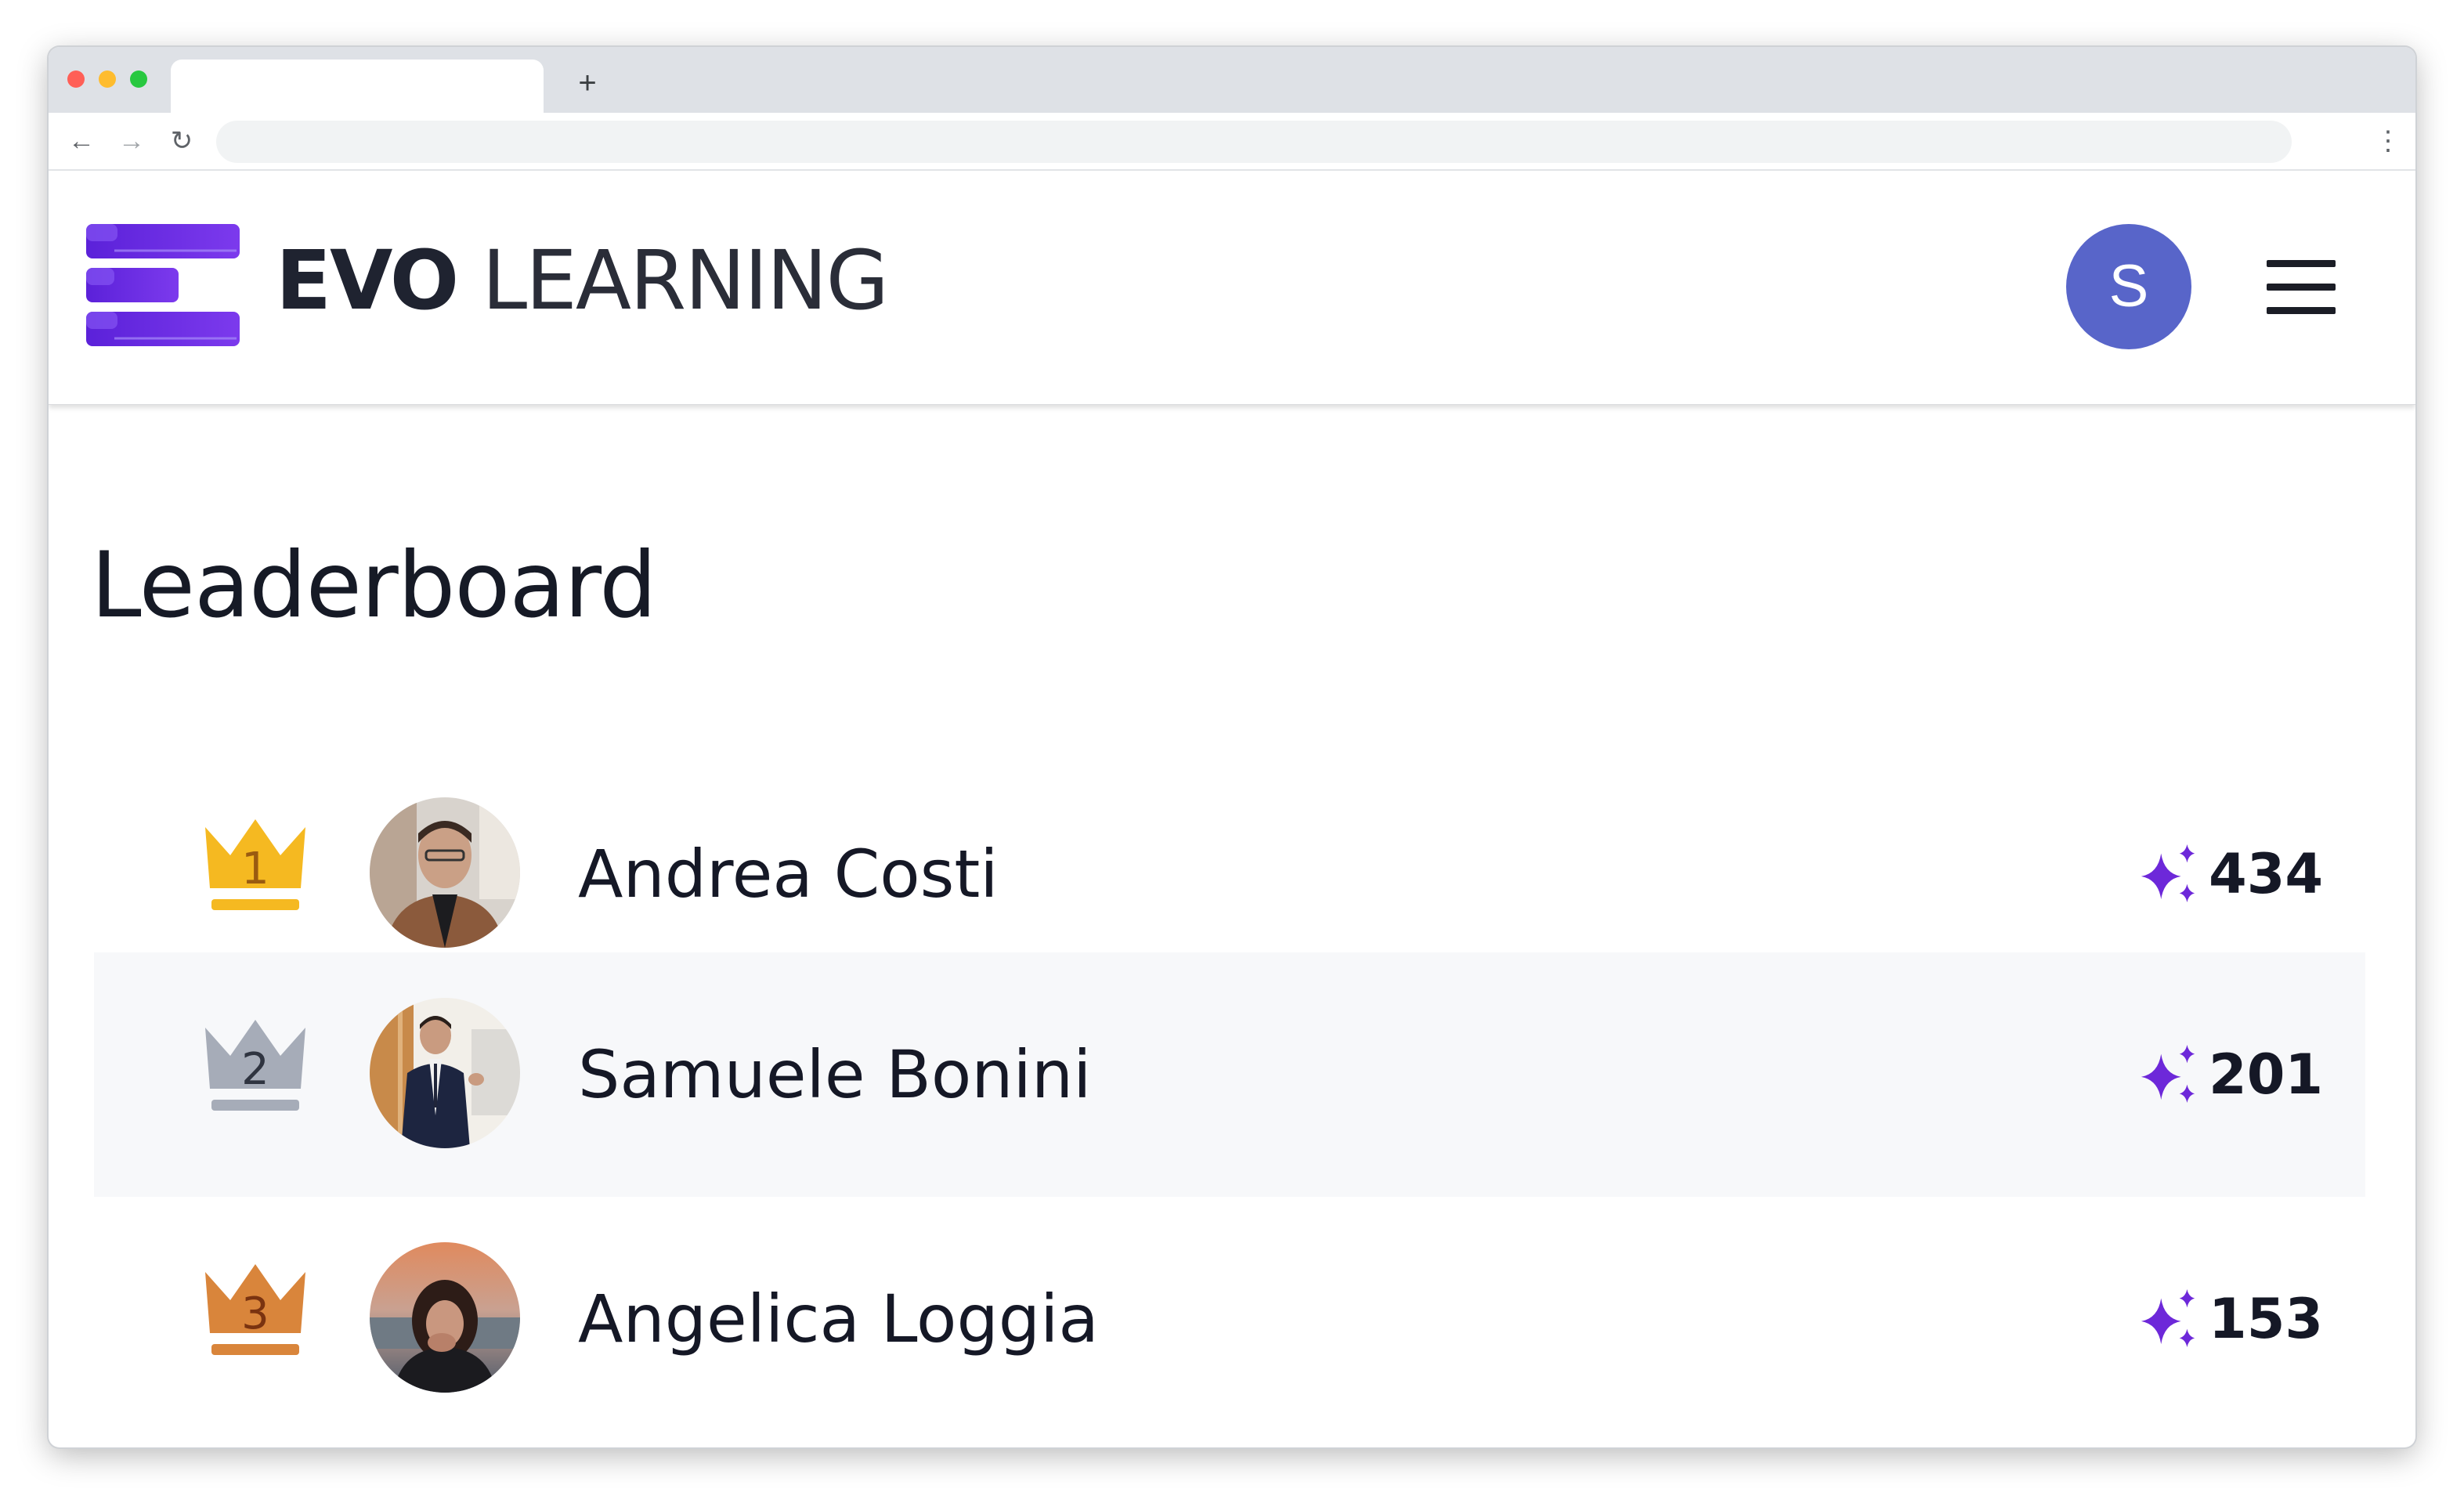 This screenshot has height=1496, width=2464. What do you see at coordinates (357, 87) in the screenshot?
I see `browser-tab` at bounding box center [357, 87].